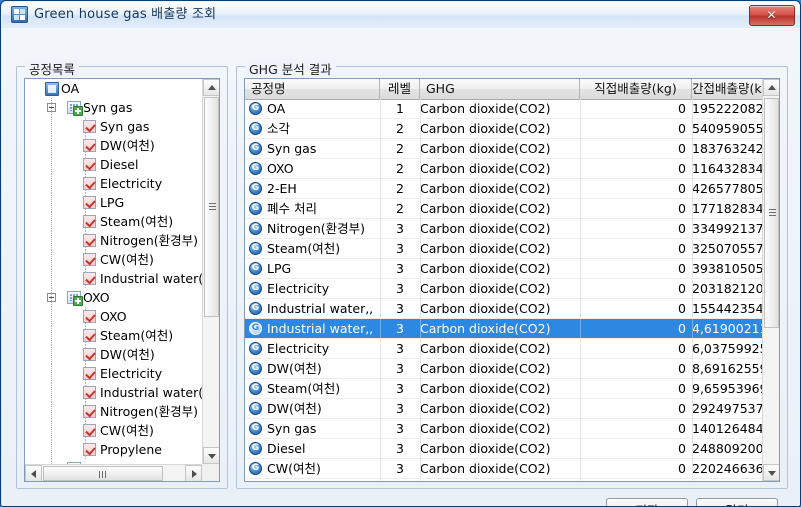  I want to click on tree-scroll-right-button, so click(193, 473).